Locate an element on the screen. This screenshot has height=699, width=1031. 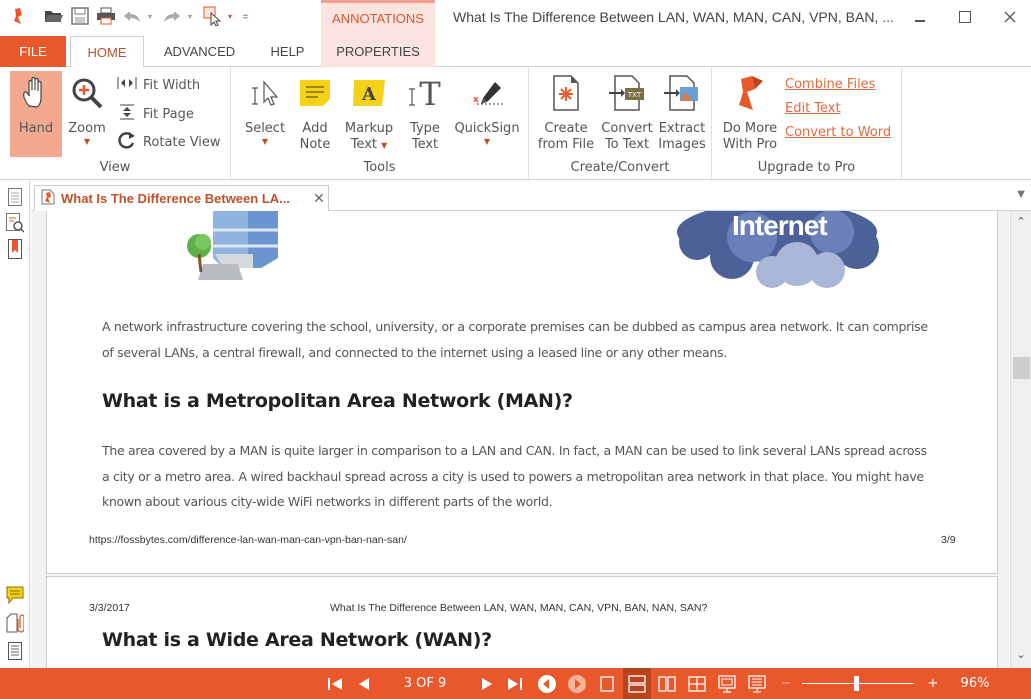
tab-file: FILE is located at coordinates (33, 51).